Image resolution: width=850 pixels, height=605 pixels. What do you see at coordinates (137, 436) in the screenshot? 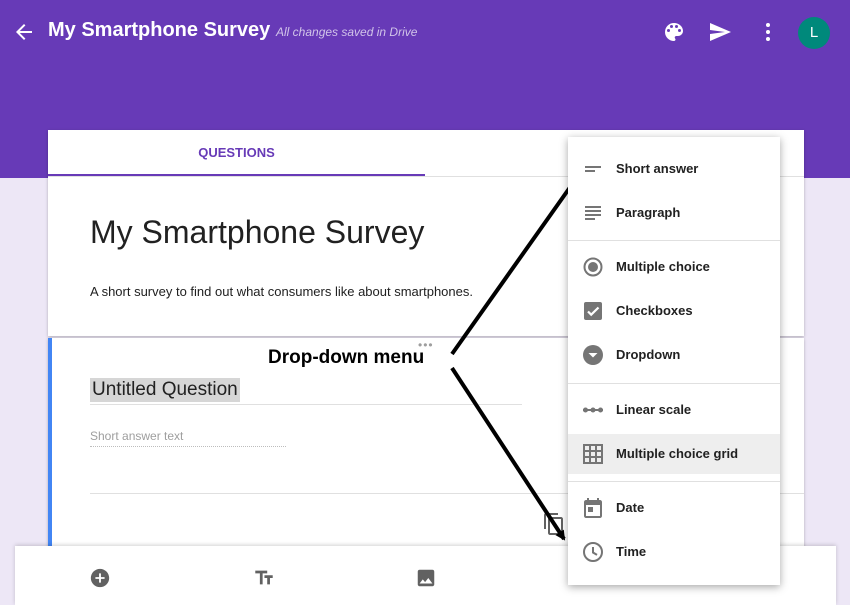
I see `short-answer-hint: Short answer text` at bounding box center [137, 436].